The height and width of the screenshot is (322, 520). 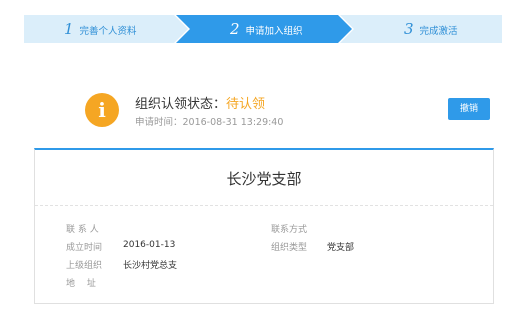 I want to click on org-type-label: 组织类型, so click(x=289, y=248).